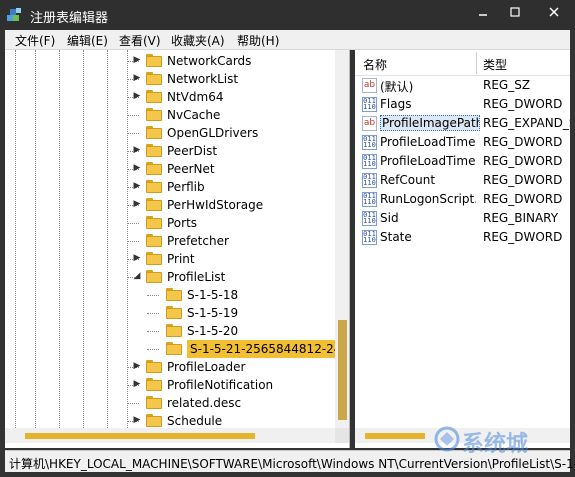  What do you see at coordinates (521, 218) in the screenshot?
I see `value-type: REG_BINARY` at bounding box center [521, 218].